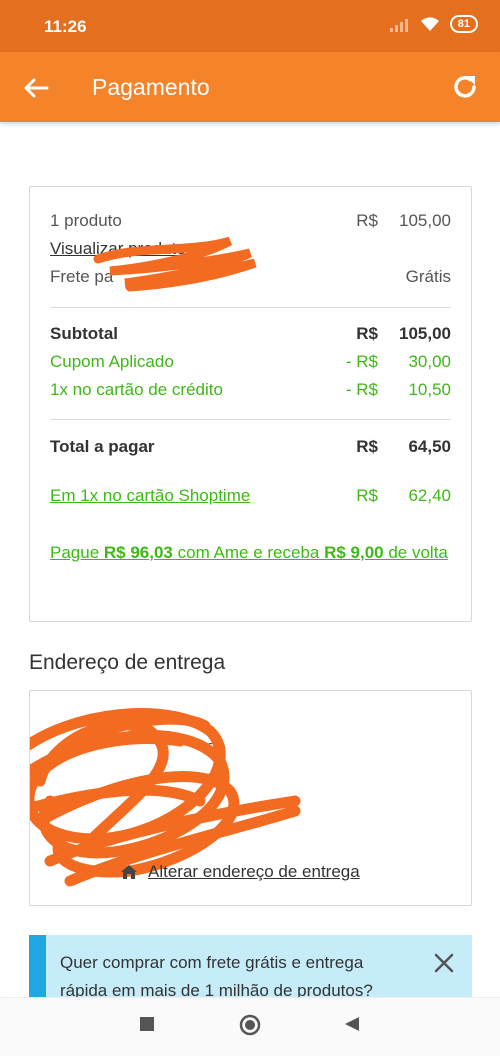  I want to click on change-address-link: Alterar endereço de entrega, so click(240, 872).